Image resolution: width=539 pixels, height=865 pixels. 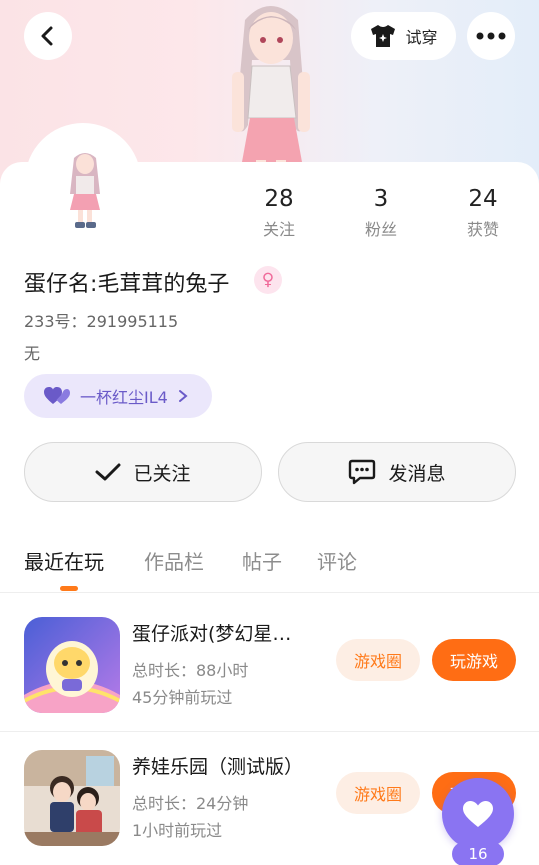 I want to click on active-tab-indicator, so click(x=69, y=588).